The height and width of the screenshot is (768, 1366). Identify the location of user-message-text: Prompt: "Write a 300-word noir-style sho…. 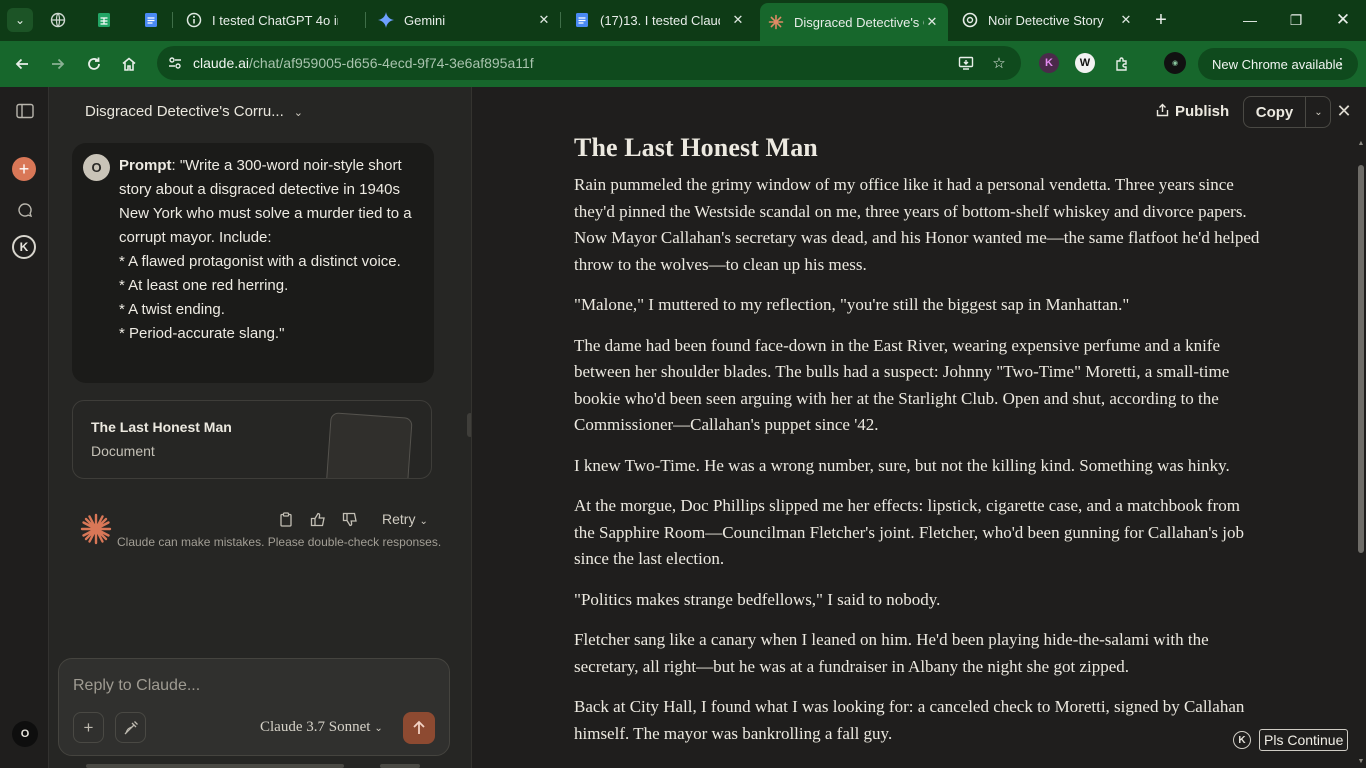
(269, 250).